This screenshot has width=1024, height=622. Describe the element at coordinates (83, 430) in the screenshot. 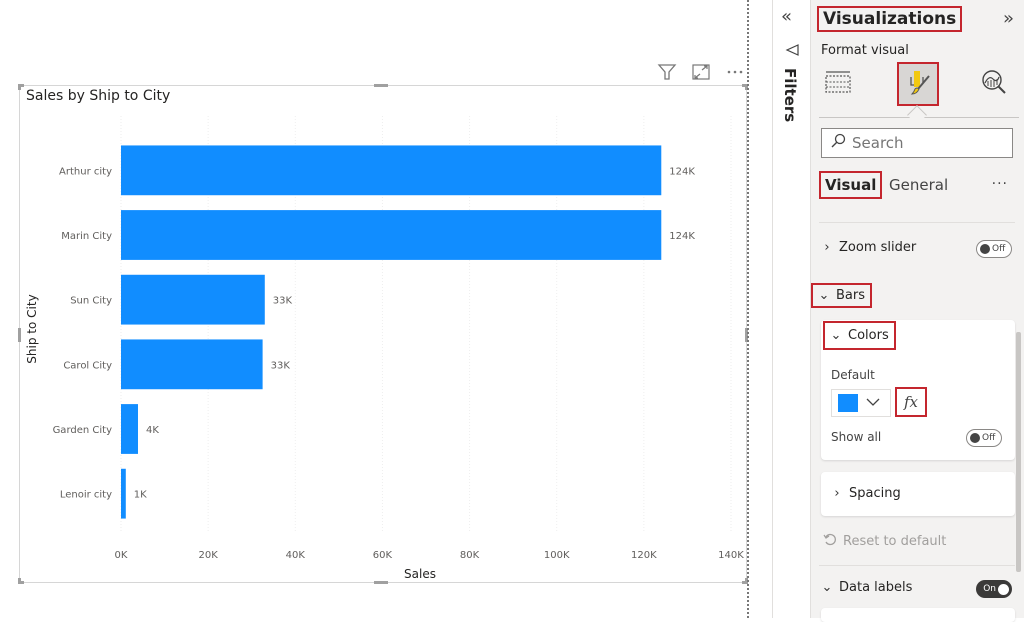

I see `category-label: Garden City` at that location.